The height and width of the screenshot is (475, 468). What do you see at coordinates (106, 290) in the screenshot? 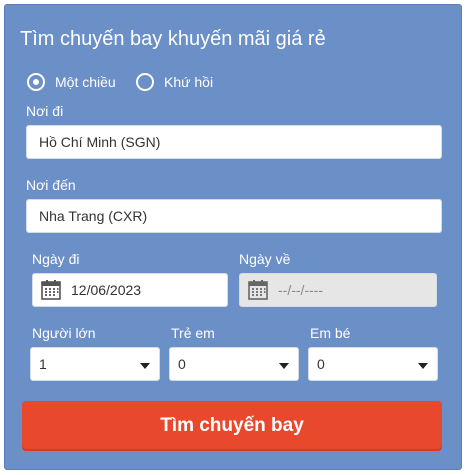
I see `depart-date-value: 12/06/2023` at bounding box center [106, 290].